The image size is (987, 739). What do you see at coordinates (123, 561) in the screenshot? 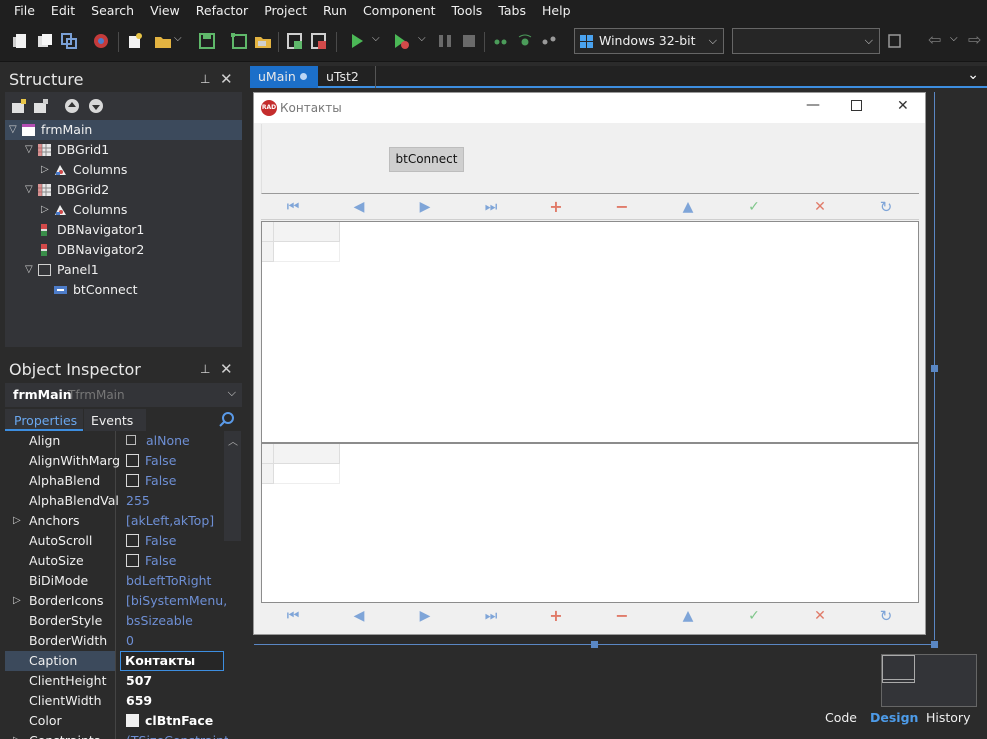
I see `property-row-autosize: AutoSize False` at bounding box center [123, 561].